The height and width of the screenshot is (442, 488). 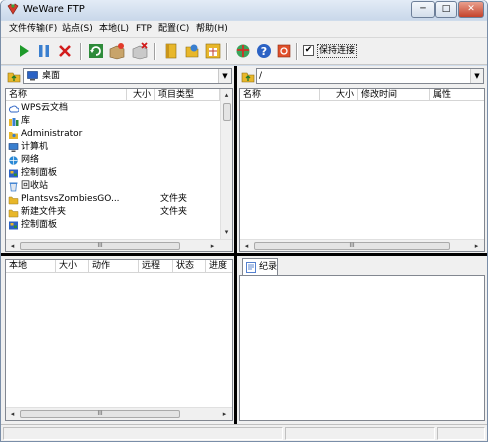 What do you see at coordinates (173, 29) in the screenshot?
I see `menu-config: 配置(C)` at bounding box center [173, 29].